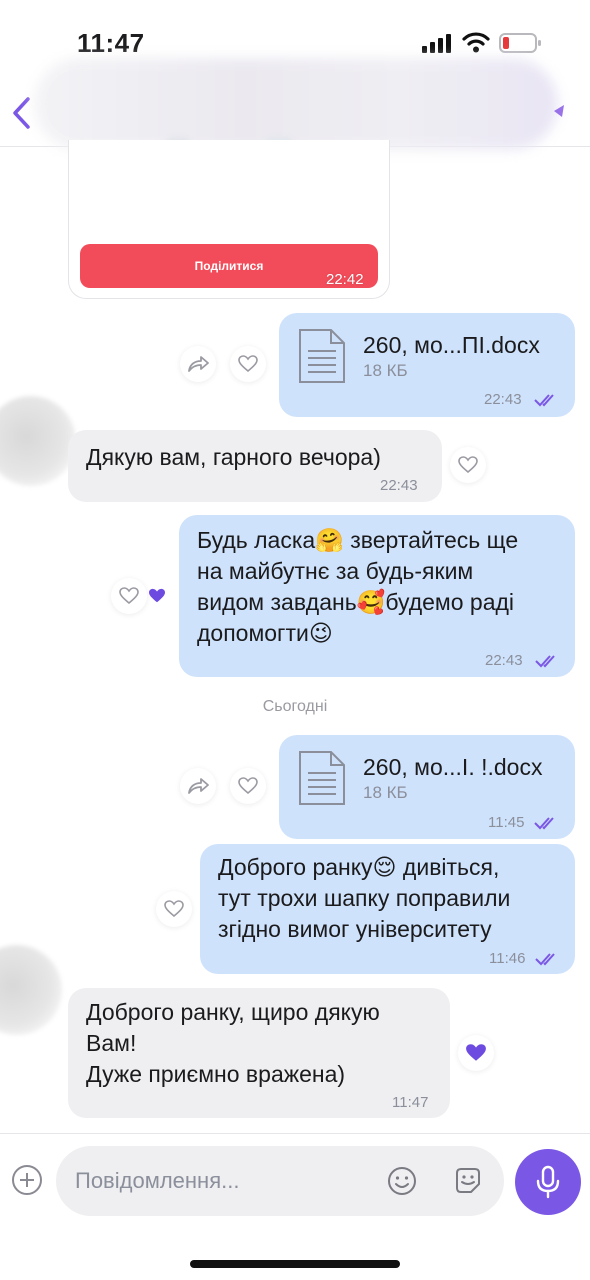  Describe the element at coordinates (345, 279) in the screenshot. I see `message-time: 22:42` at that location.